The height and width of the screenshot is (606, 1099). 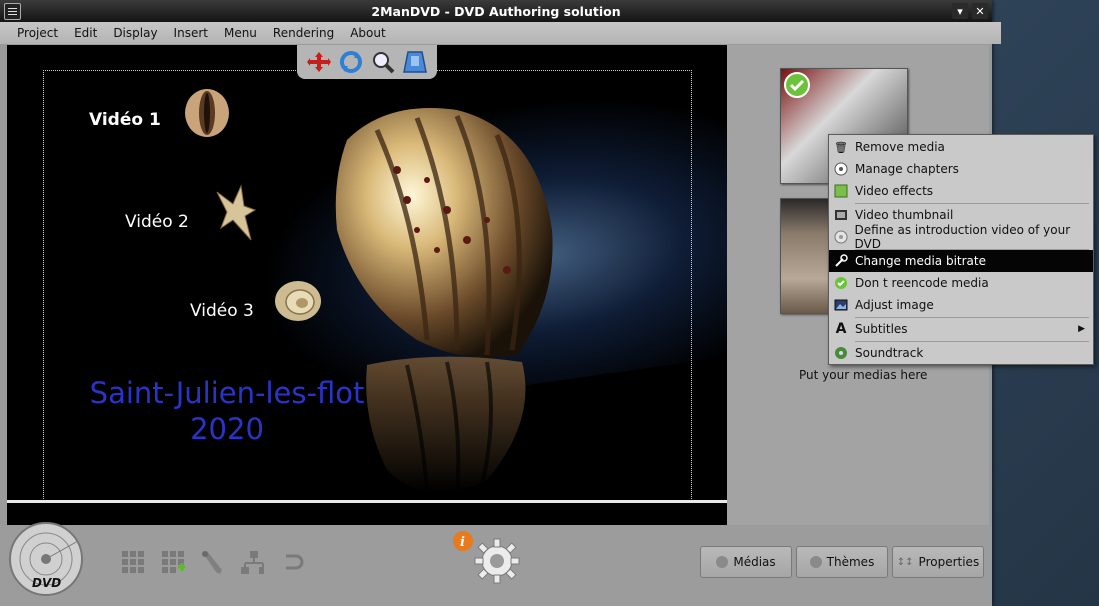 I want to click on tool-icon, so click(x=212, y=562).